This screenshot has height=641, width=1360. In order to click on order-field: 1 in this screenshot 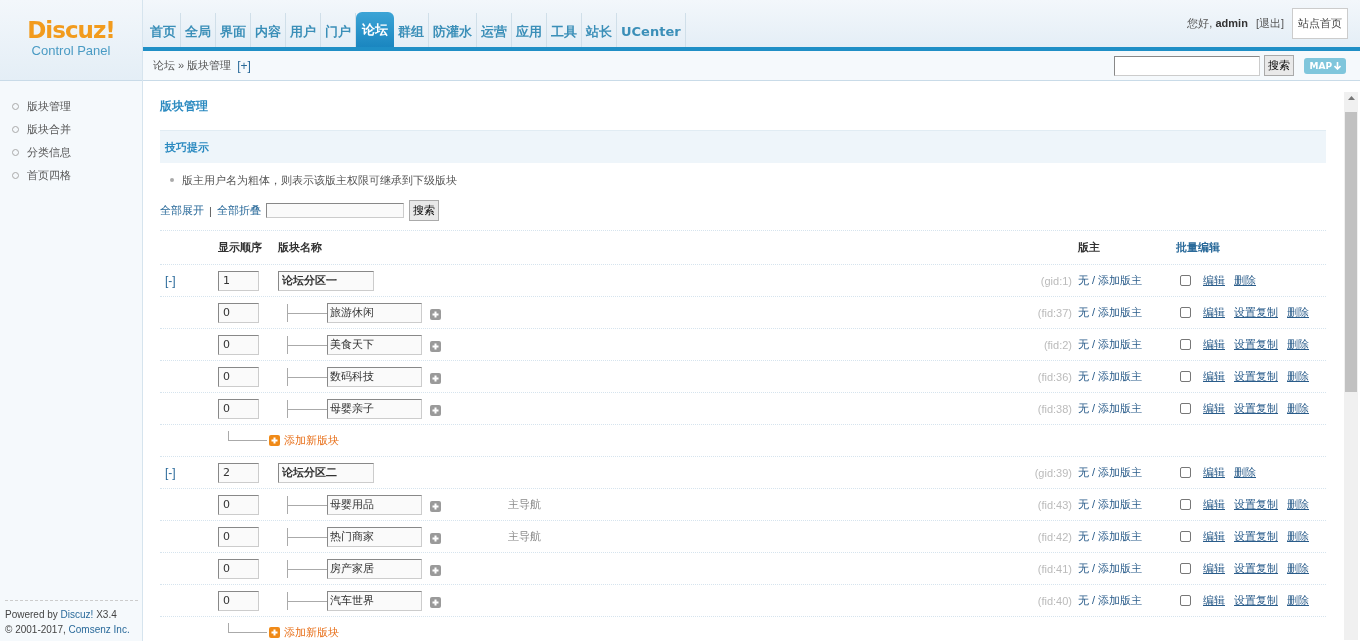, I will do `click(238, 280)`.